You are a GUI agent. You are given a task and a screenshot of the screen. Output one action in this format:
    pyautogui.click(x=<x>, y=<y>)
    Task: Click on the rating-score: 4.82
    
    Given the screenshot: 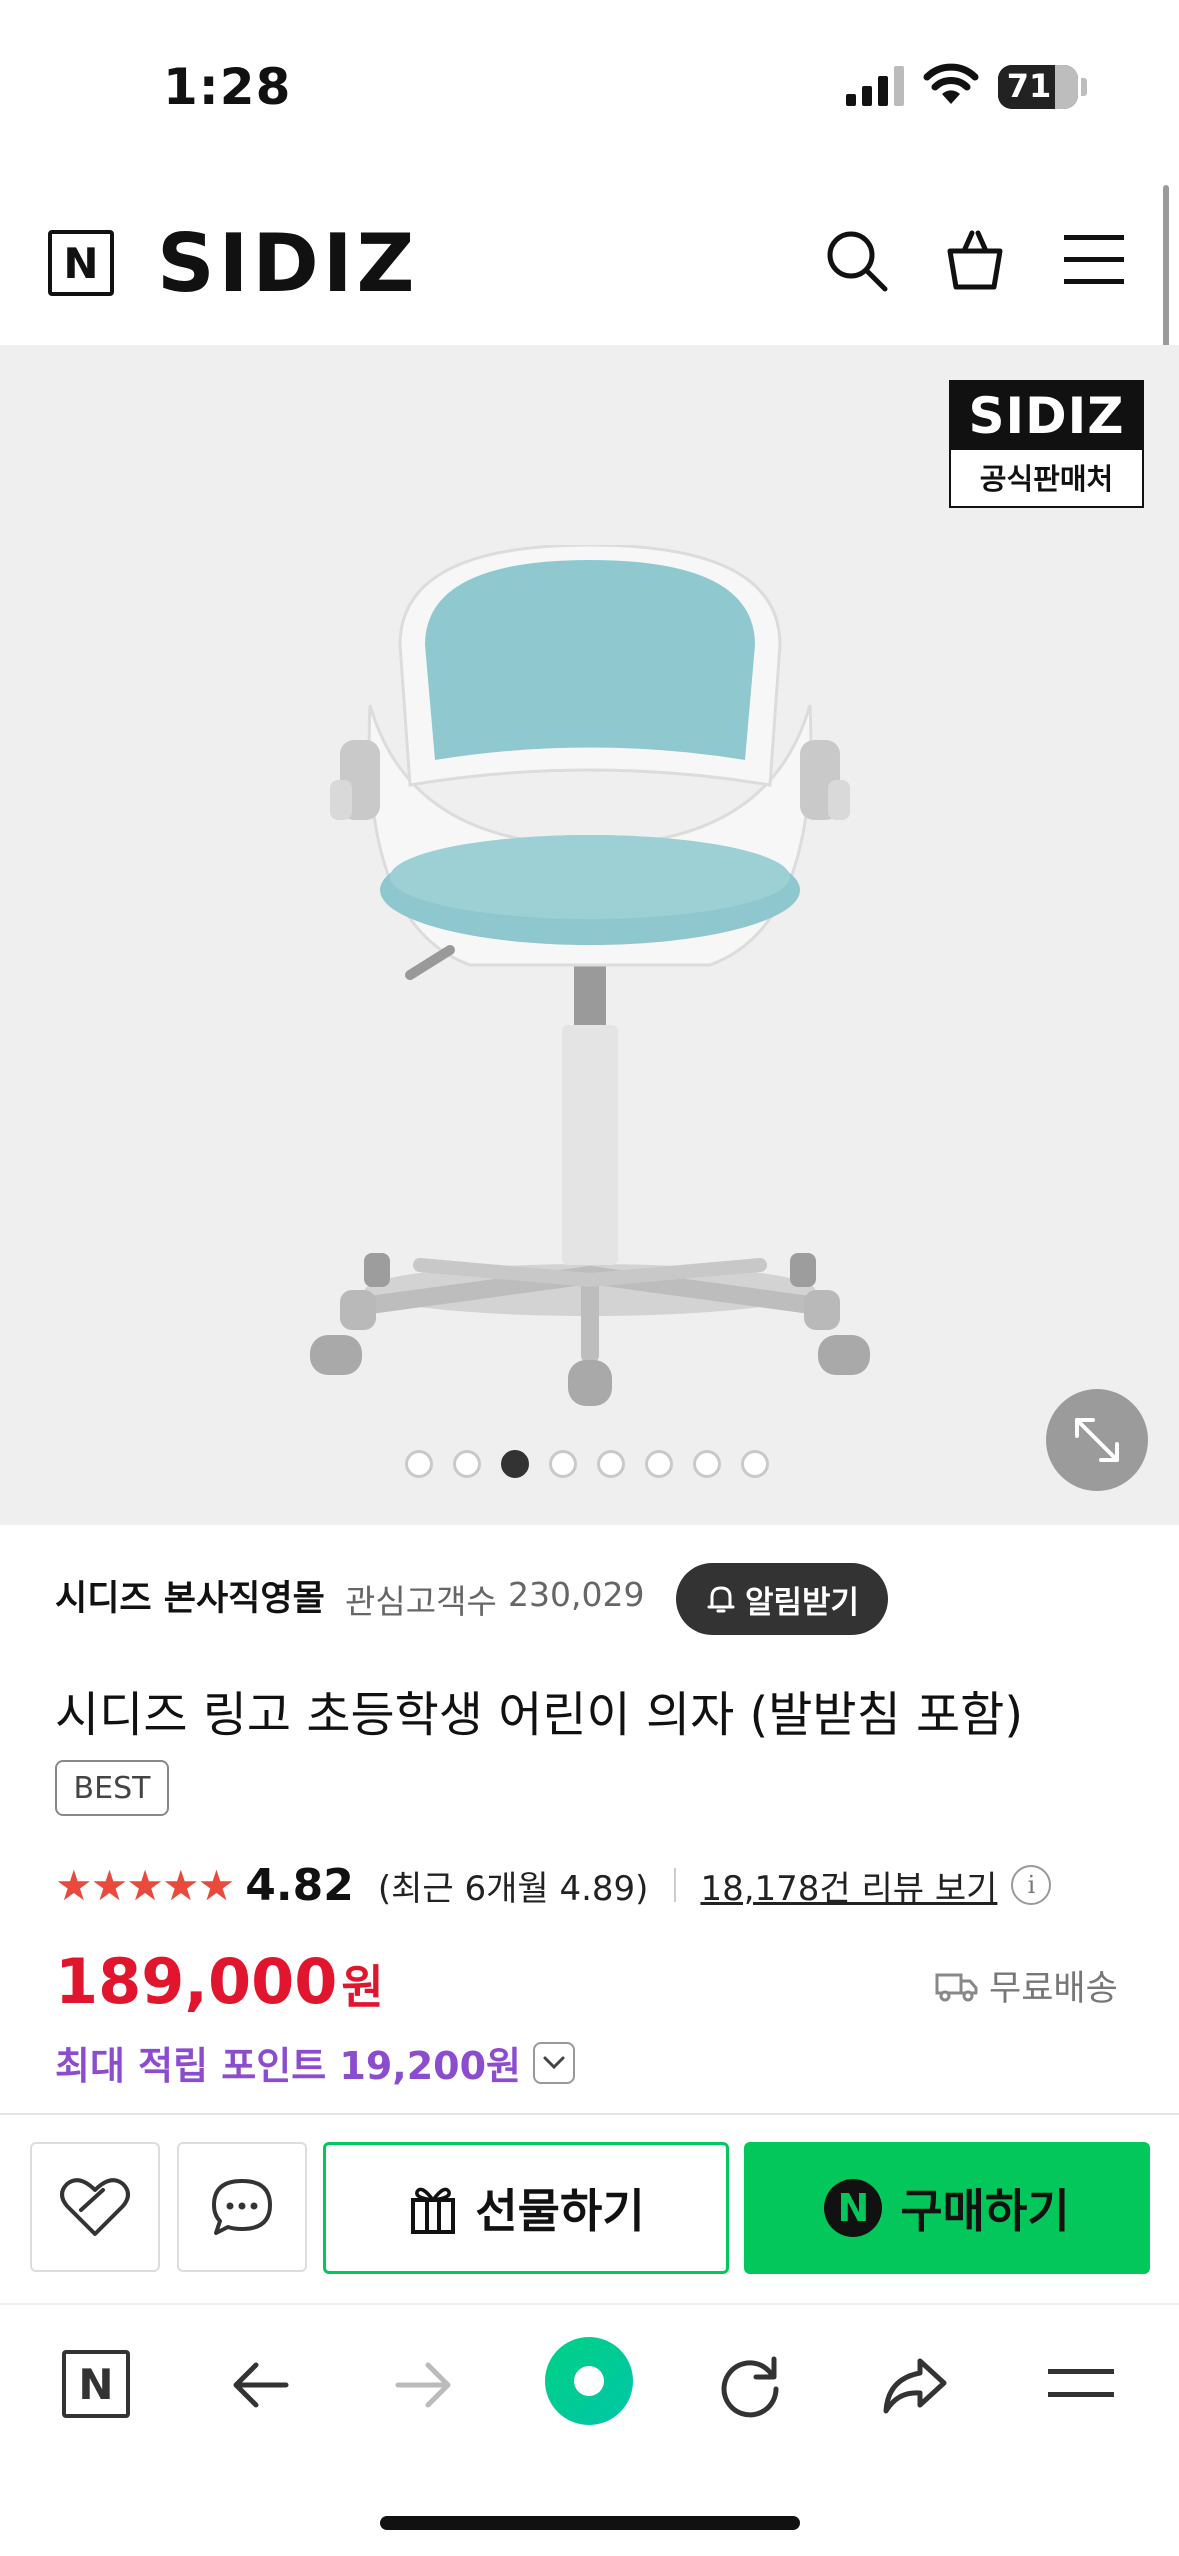 What is the action you would take?
    pyautogui.click(x=299, y=1885)
    